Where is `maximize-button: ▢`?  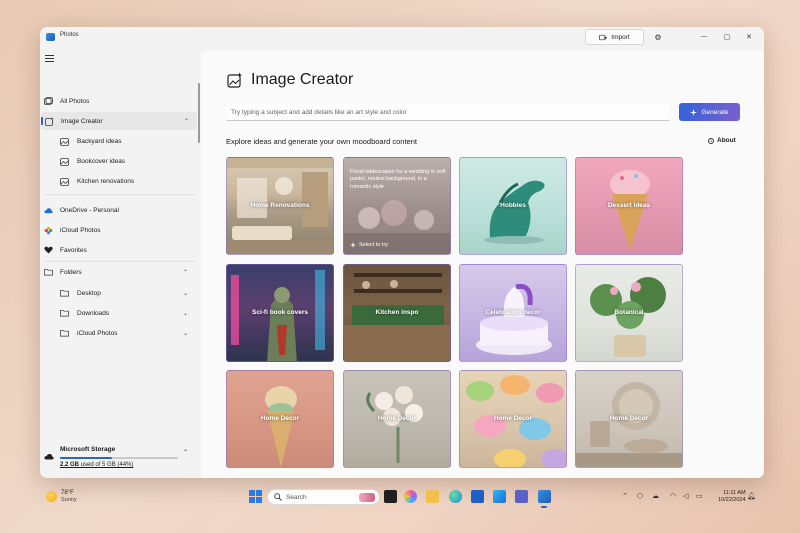 maximize-button: ▢ is located at coordinates (727, 37).